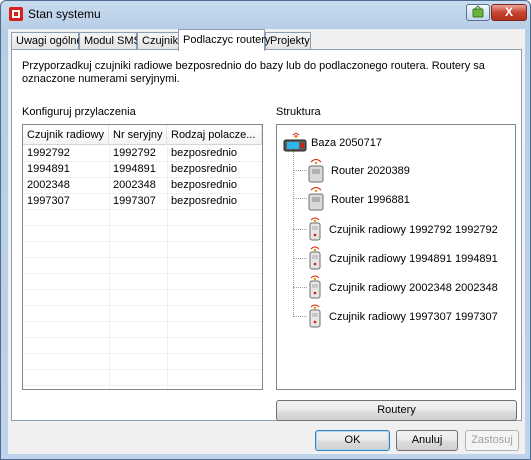  What do you see at coordinates (49, 41) in the screenshot?
I see `tab-label: Uwagi ogólne` at bounding box center [49, 41].